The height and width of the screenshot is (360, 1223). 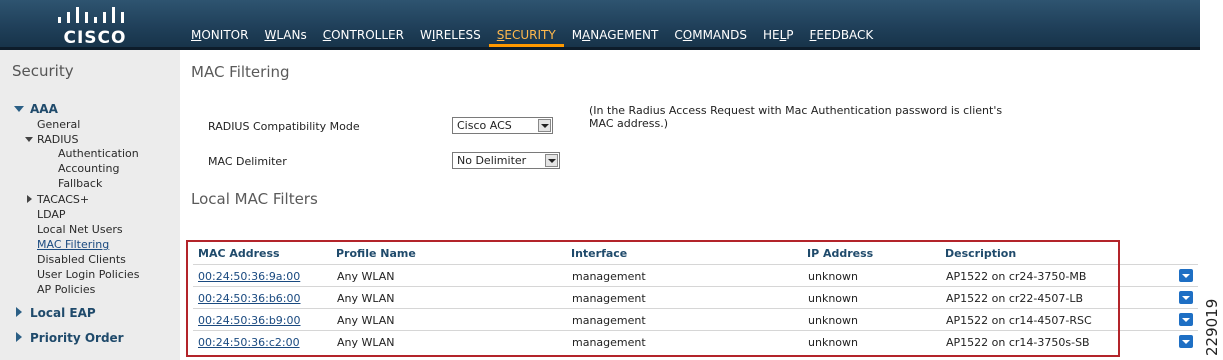 I want to click on sidebar-item-mac-filtering: MAC Filtering, so click(x=73, y=244).